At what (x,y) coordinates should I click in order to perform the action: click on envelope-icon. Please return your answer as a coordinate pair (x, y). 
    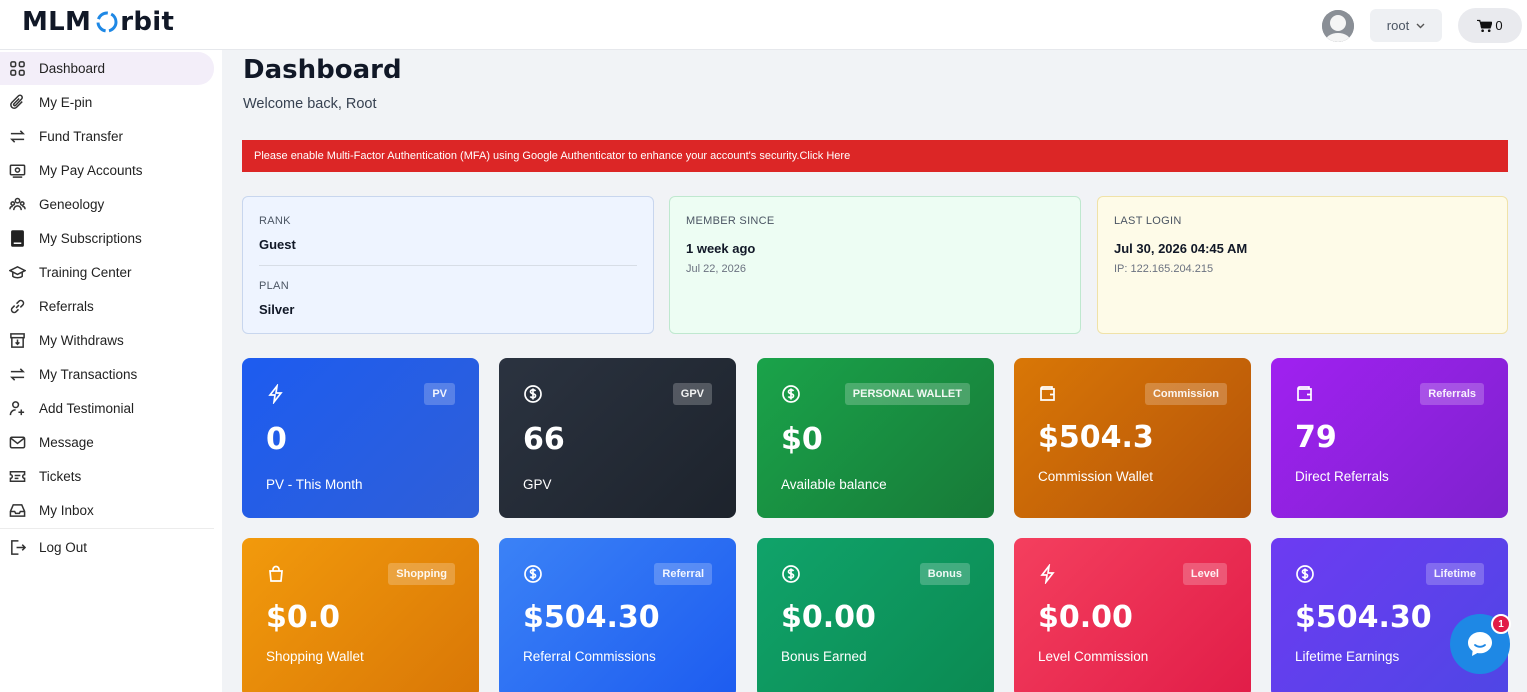
    Looking at the image, I should click on (17, 443).